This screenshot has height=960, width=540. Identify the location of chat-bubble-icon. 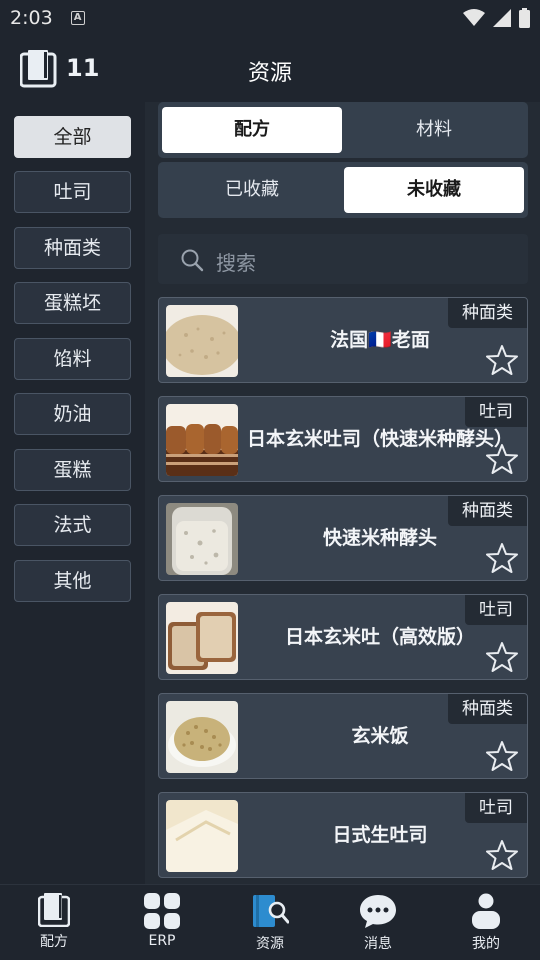
(378, 911).